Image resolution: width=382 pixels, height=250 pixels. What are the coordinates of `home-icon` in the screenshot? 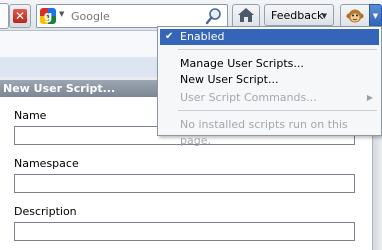 It's located at (246, 15).